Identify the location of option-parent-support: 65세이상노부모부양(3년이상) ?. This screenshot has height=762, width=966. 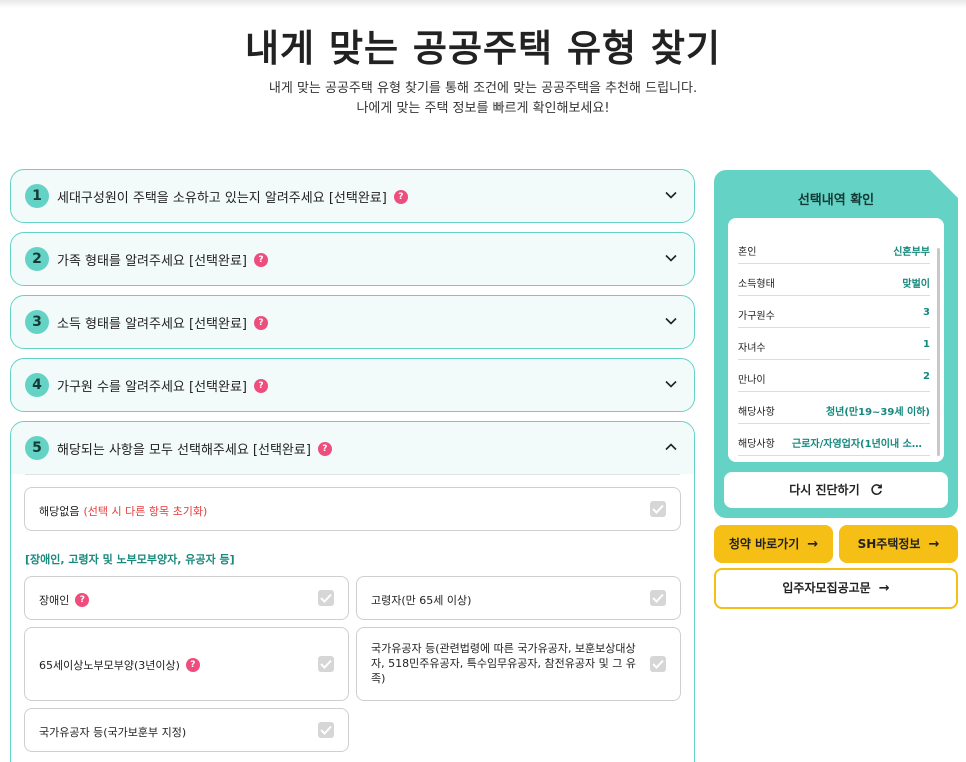
(186, 664).